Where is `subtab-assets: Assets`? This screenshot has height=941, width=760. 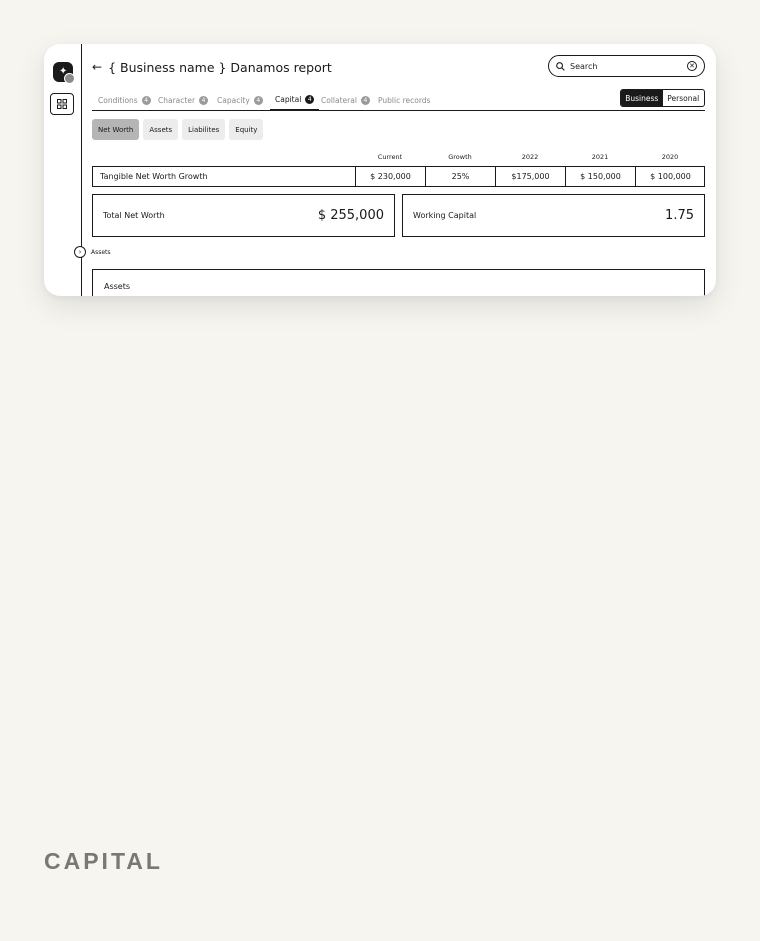 subtab-assets: Assets is located at coordinates (161, 129).